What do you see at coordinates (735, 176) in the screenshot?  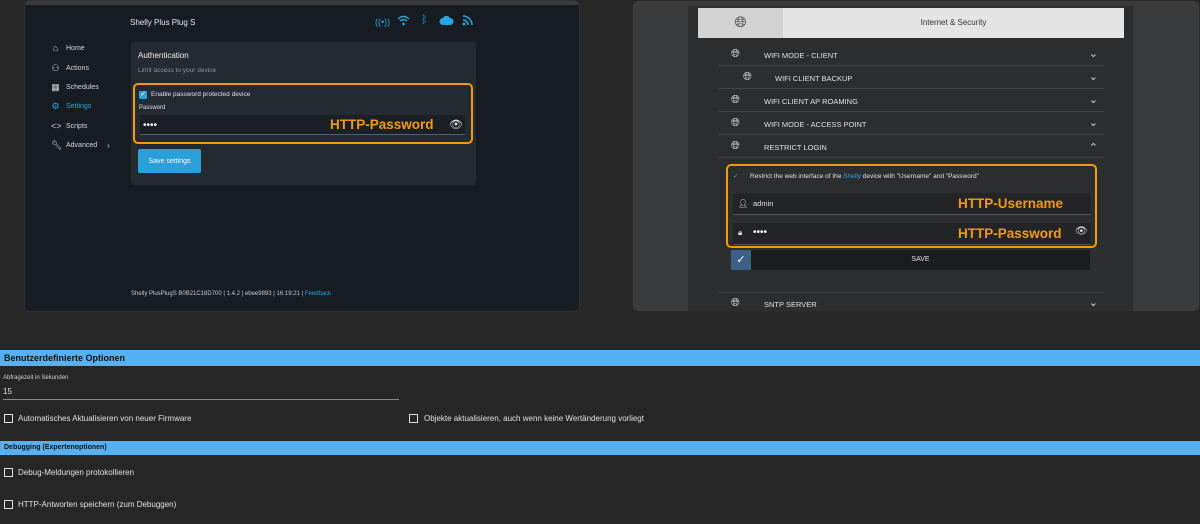 I see `restrict-checkbox: ✓` at bounding box center [735, 176].